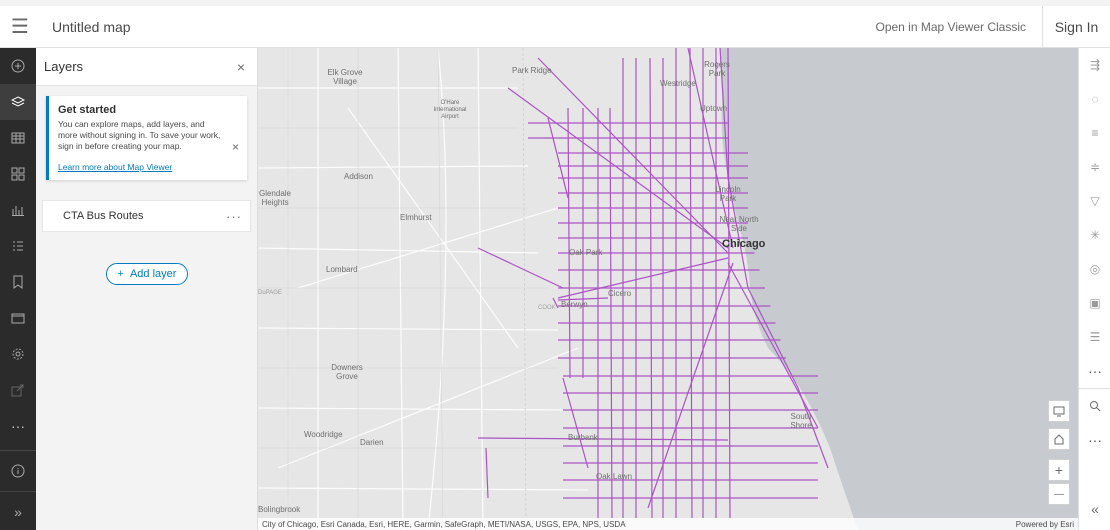 The height and width of the screenshot is (530, 1110). I want to click on panel-header: Layers ×, so click(146, 67).